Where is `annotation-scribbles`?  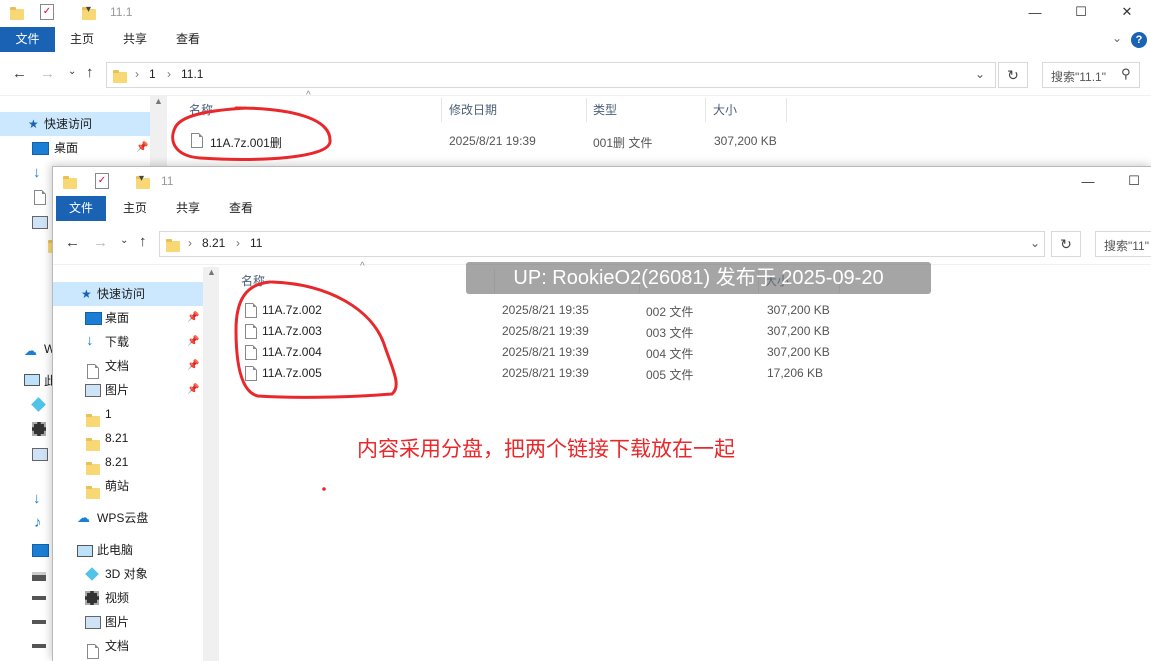
annotation-scribbles is located at coordinates (284, 298).